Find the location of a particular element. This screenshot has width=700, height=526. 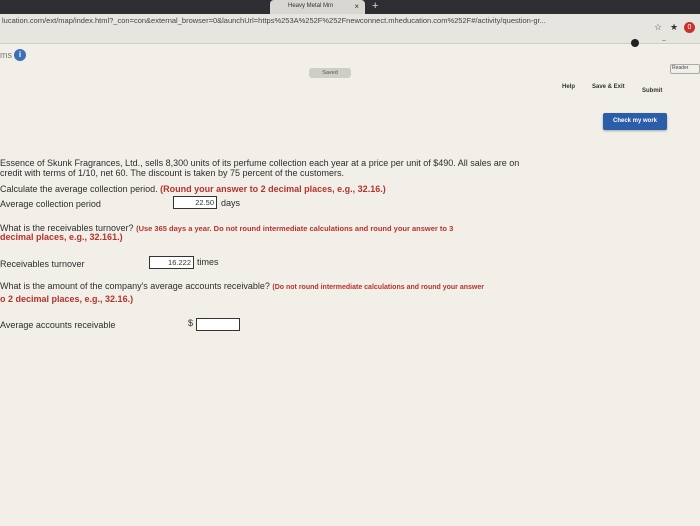

question-3-instruction-cont: o 2 decimal places, e.g., 32.16.) is located at coordinates (67, 299).